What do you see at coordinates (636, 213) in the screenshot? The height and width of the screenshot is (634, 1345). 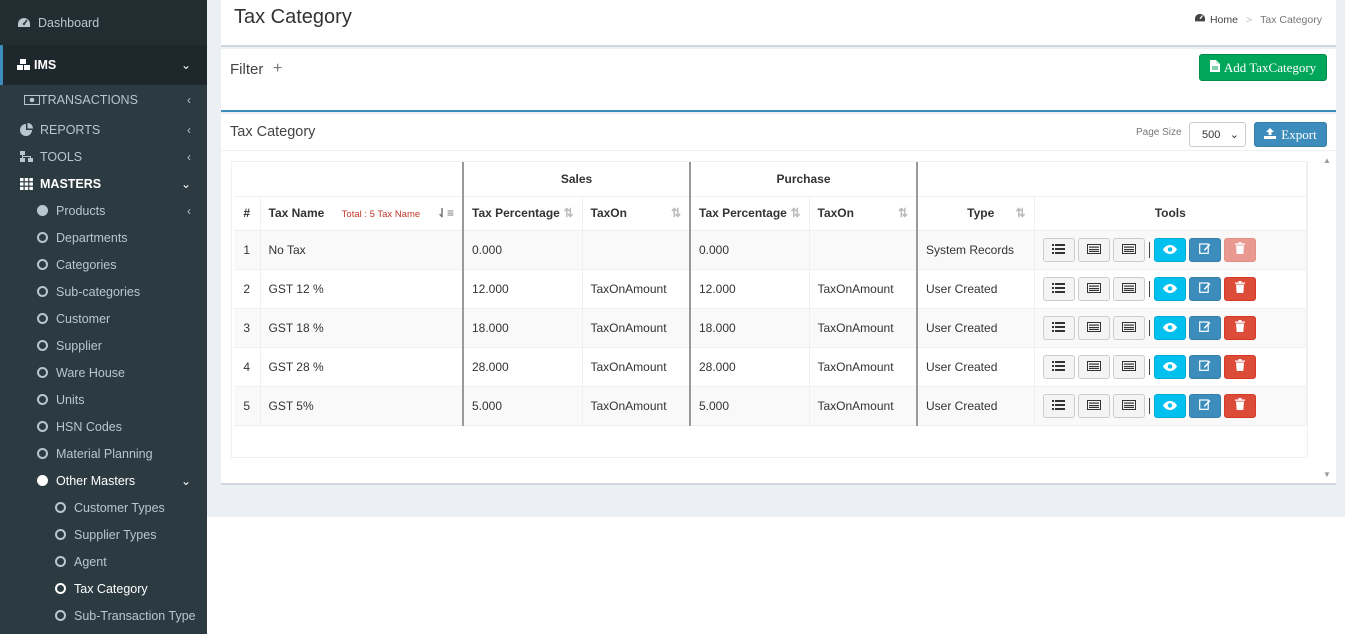 I see `column-header-sales-taxon: TaxOn ⇅` at bounding box center [636, 213].